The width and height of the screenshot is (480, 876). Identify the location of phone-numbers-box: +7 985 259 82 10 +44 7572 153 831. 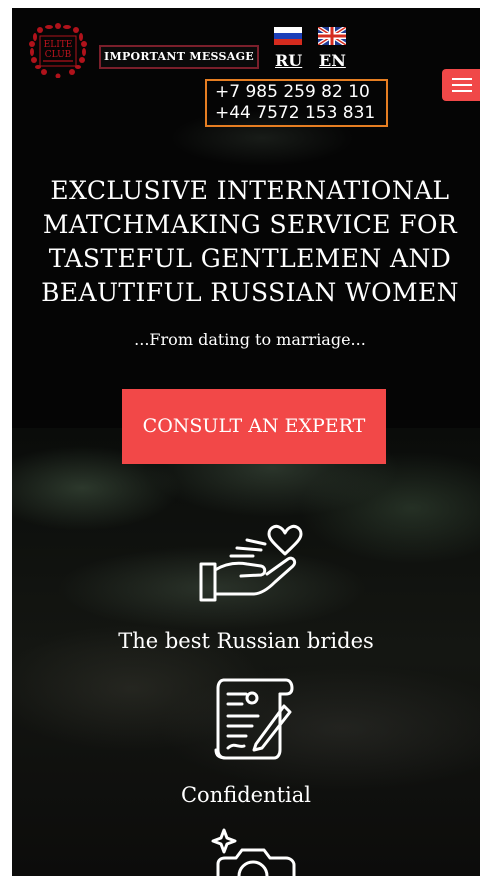
(296, 103).